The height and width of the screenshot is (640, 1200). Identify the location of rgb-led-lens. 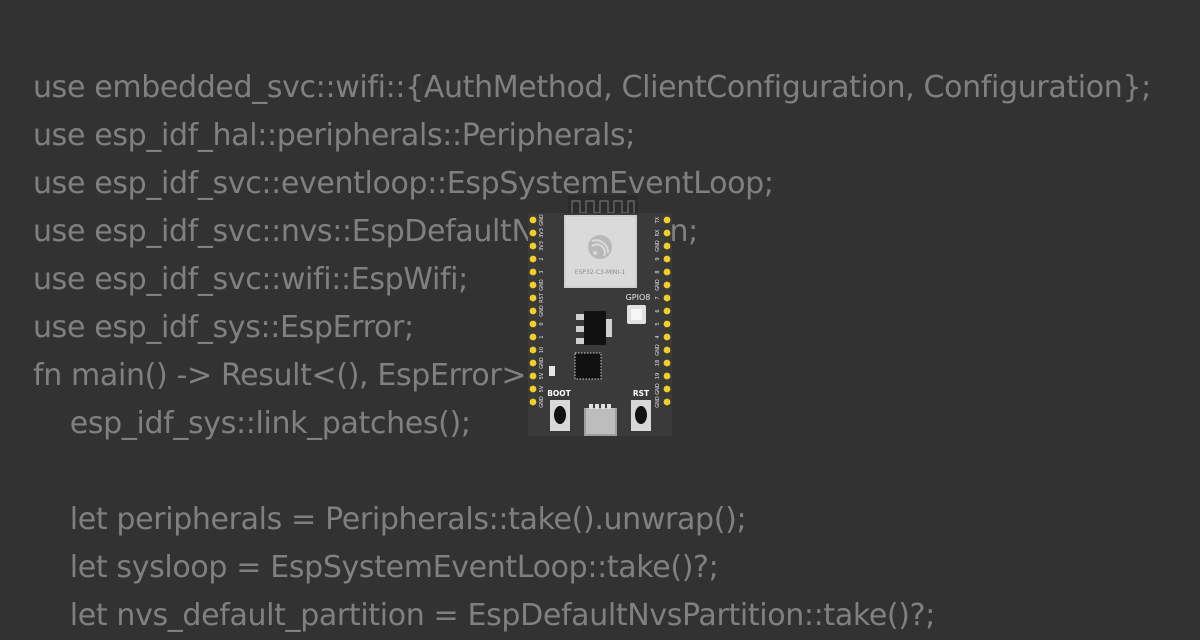
(636, 314).